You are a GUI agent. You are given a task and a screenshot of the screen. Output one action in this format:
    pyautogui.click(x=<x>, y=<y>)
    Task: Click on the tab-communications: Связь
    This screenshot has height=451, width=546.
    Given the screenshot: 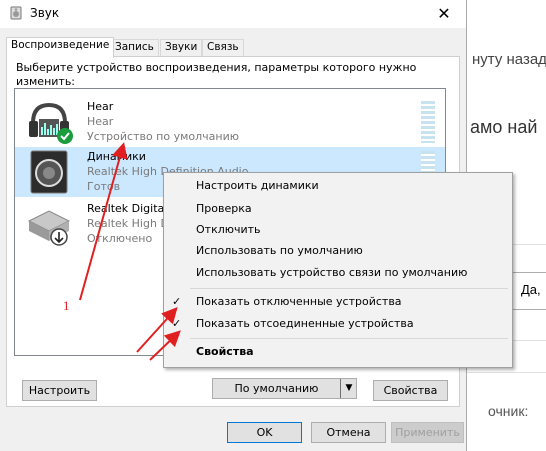 What is the action you would take?
    pyautogui.click(x=223, y=47)
    